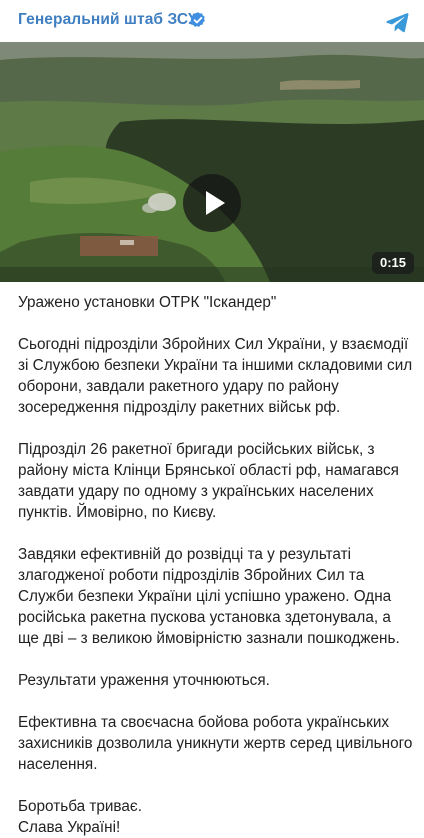 The height and width of the screenshot is (838, 424). What do you see at coordinates (397, 22) in the screenshot?
I see `telegram-icon` at bounding box center [397, 22].